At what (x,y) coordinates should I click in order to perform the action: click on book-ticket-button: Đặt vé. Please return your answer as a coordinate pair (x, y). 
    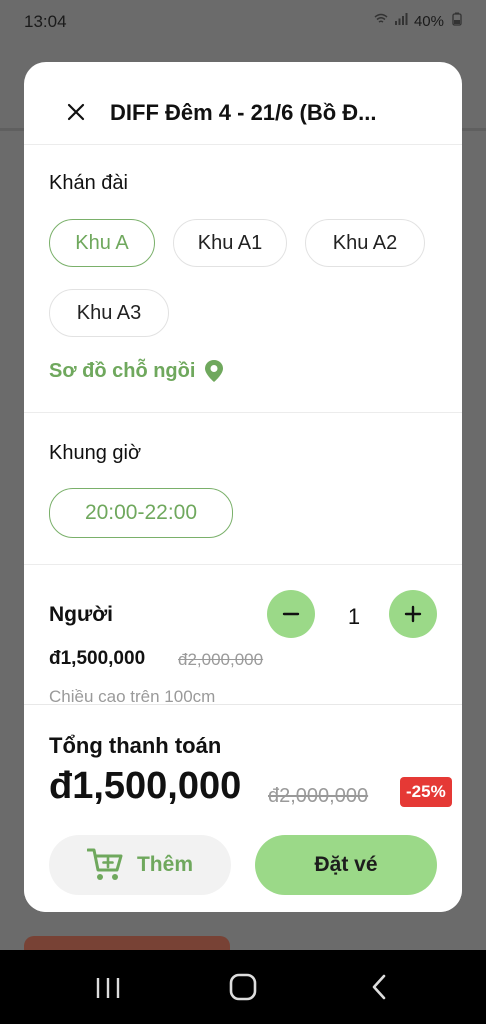
    Looking at the image, I should click on (346, 865).